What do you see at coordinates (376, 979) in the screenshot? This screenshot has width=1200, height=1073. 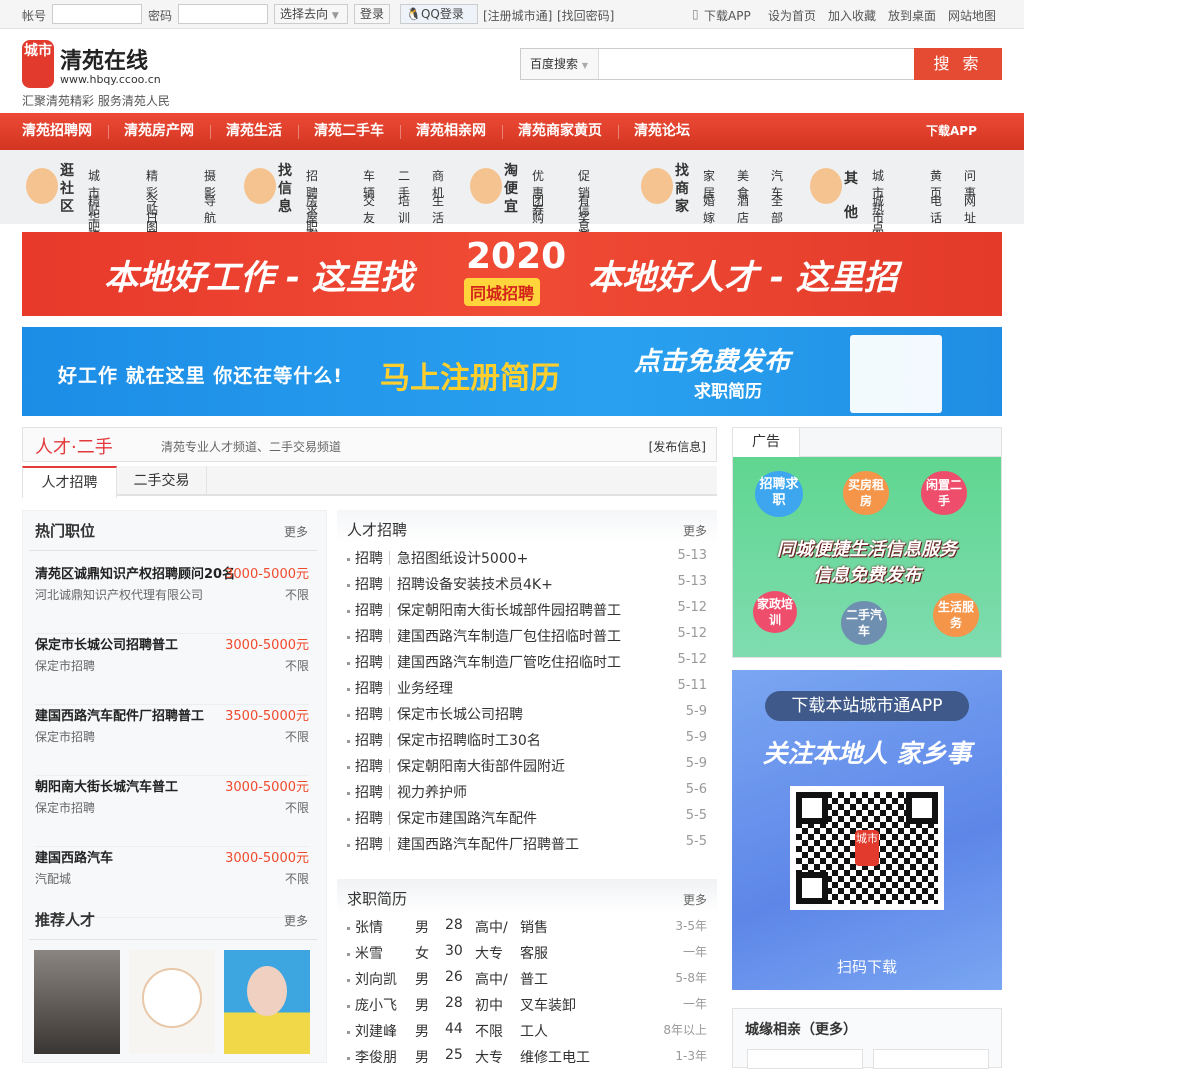 I see `resume-name: 刘向凯` at bounding box center [376, 979].